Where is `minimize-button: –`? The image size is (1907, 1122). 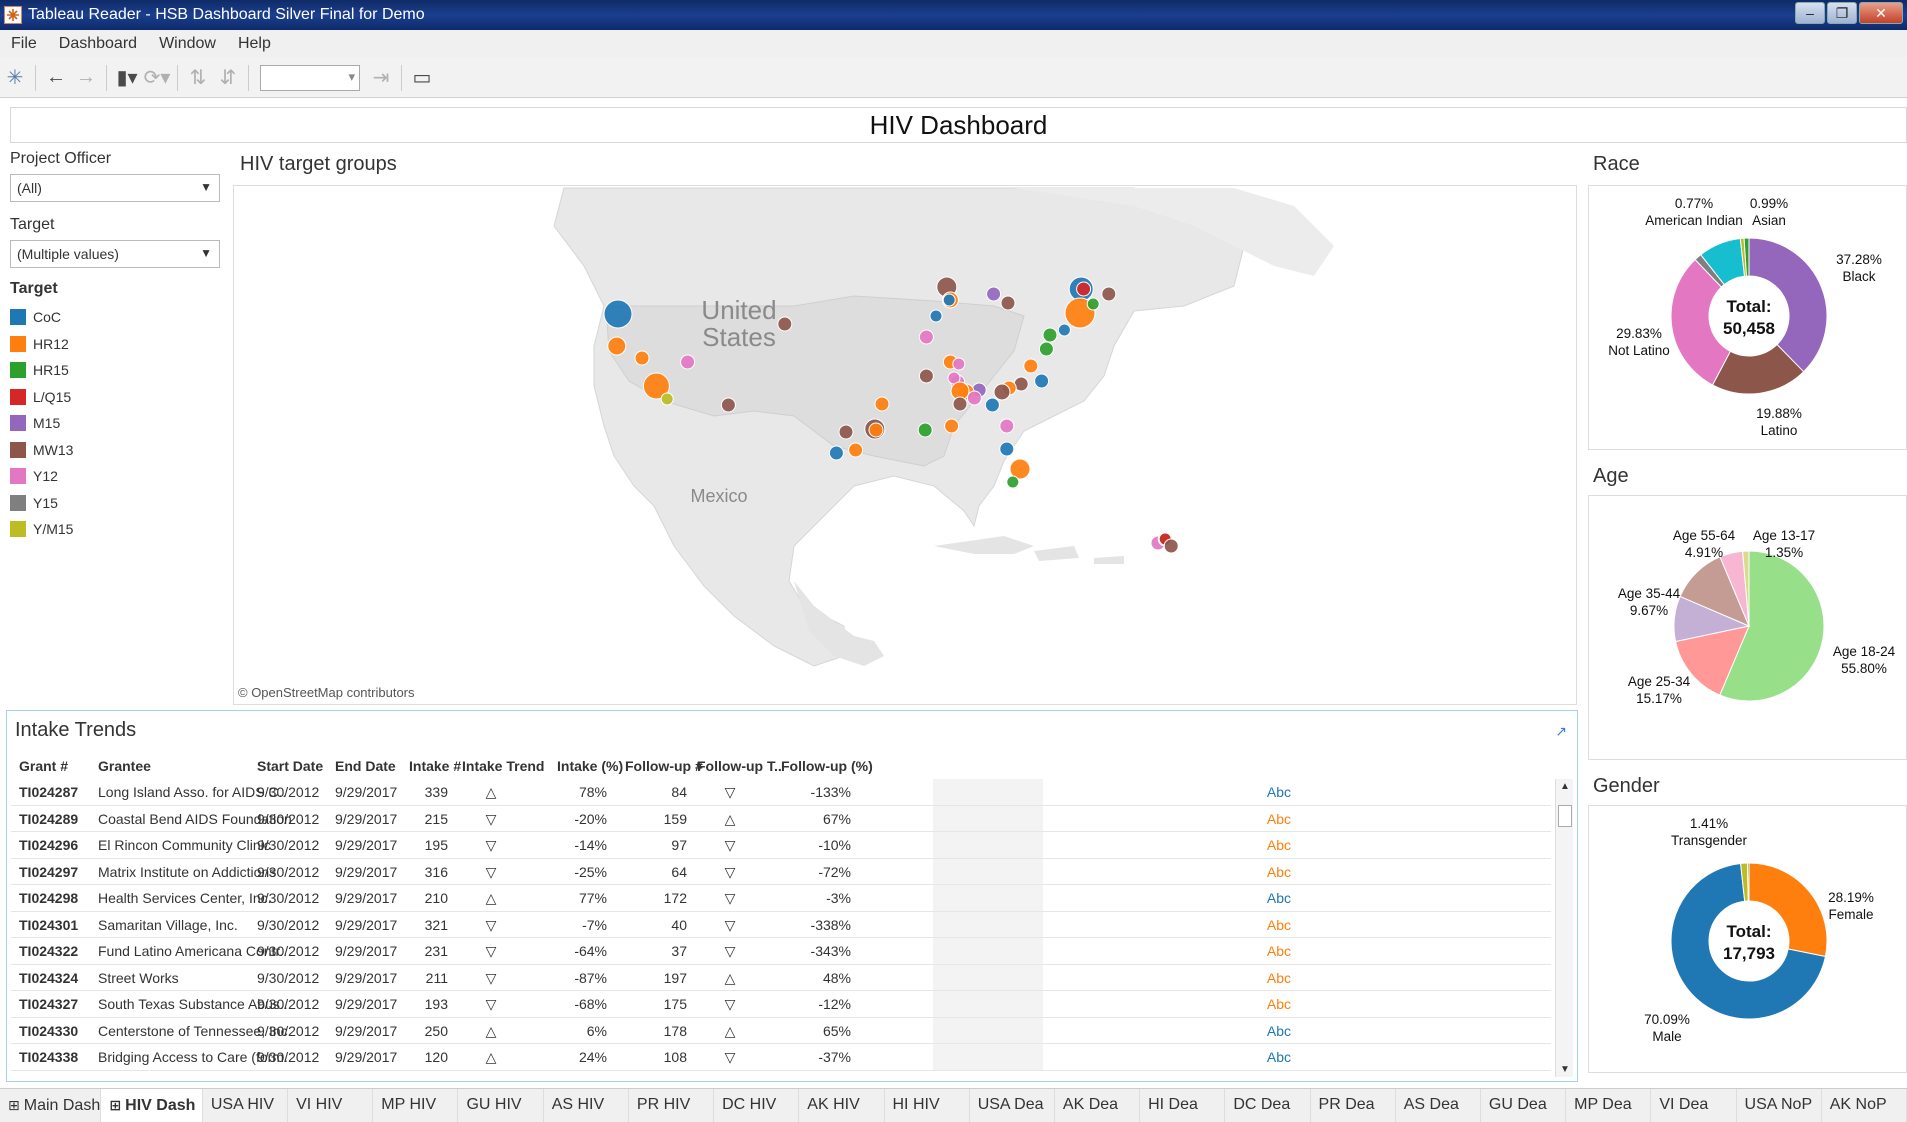 minimize-button: – is located at coordinates (1810, 13).